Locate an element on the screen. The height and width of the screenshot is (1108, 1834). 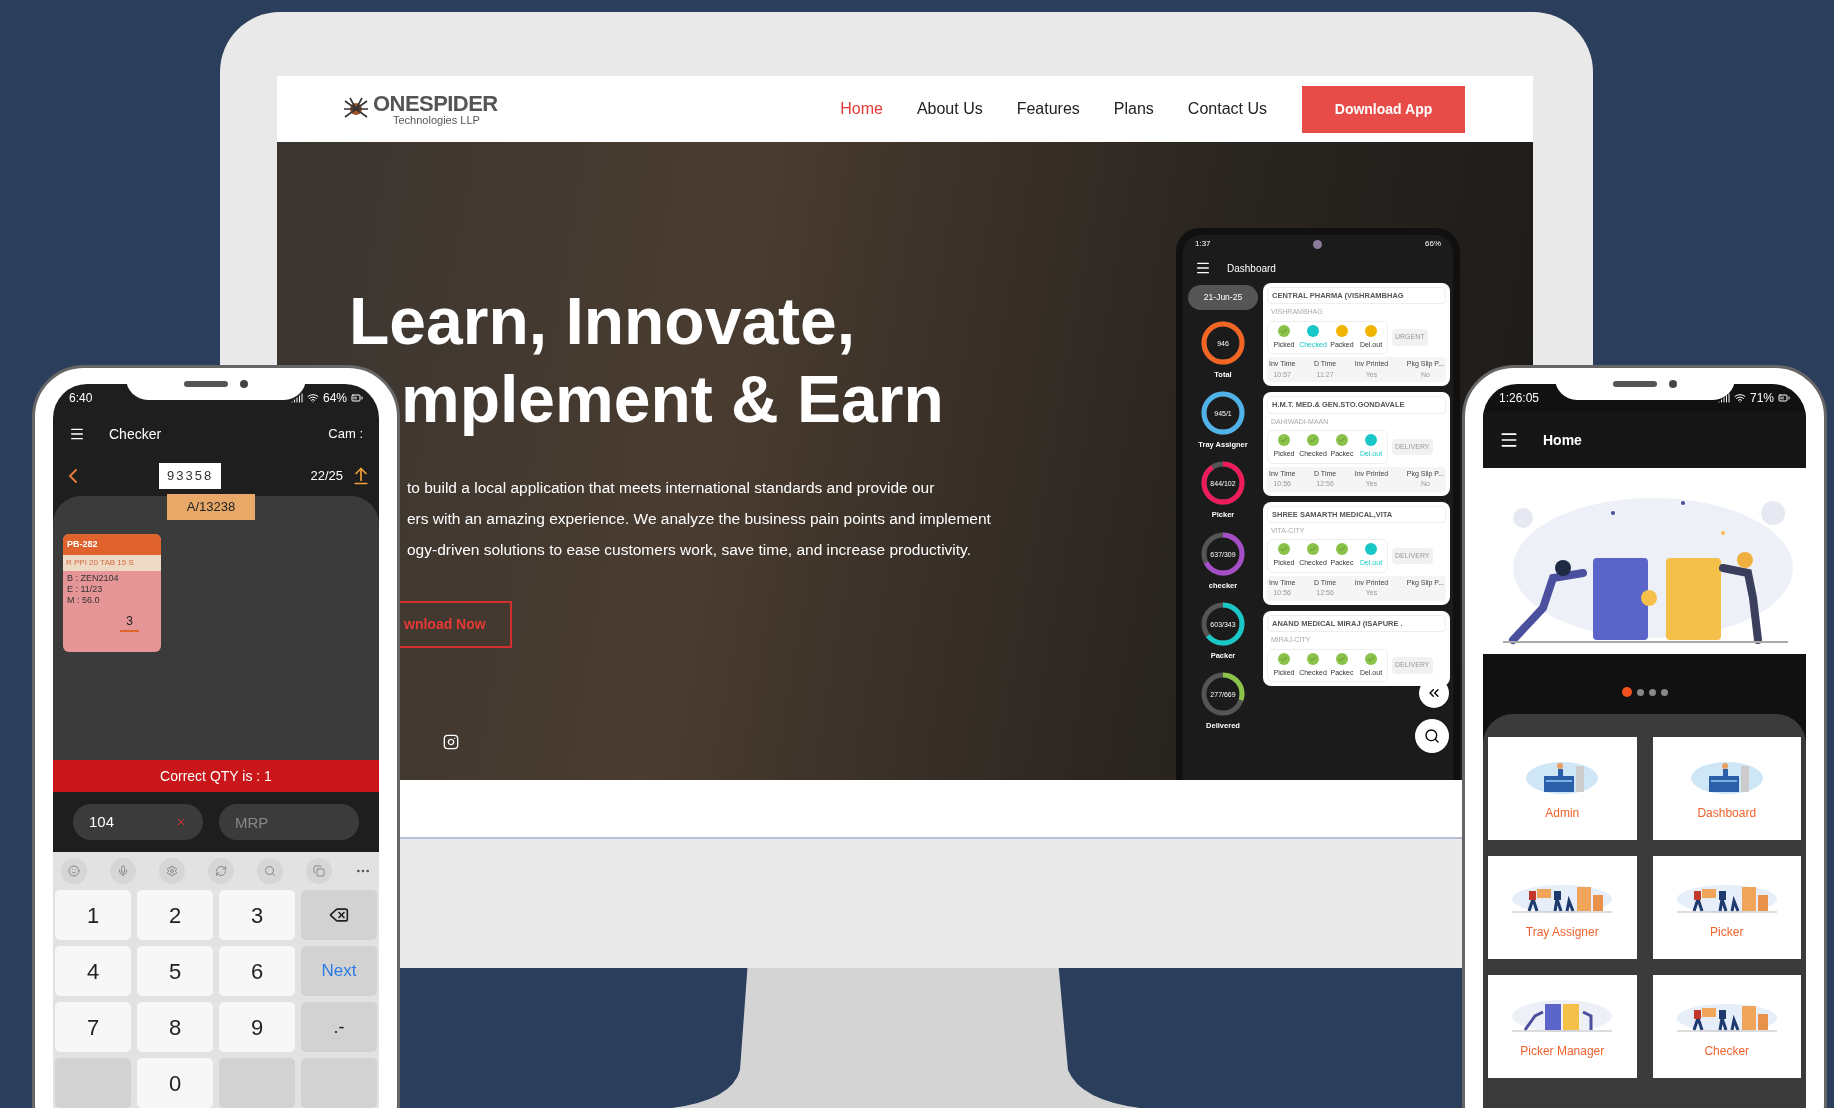
camera-icon is located at coordinates (1318, 244).